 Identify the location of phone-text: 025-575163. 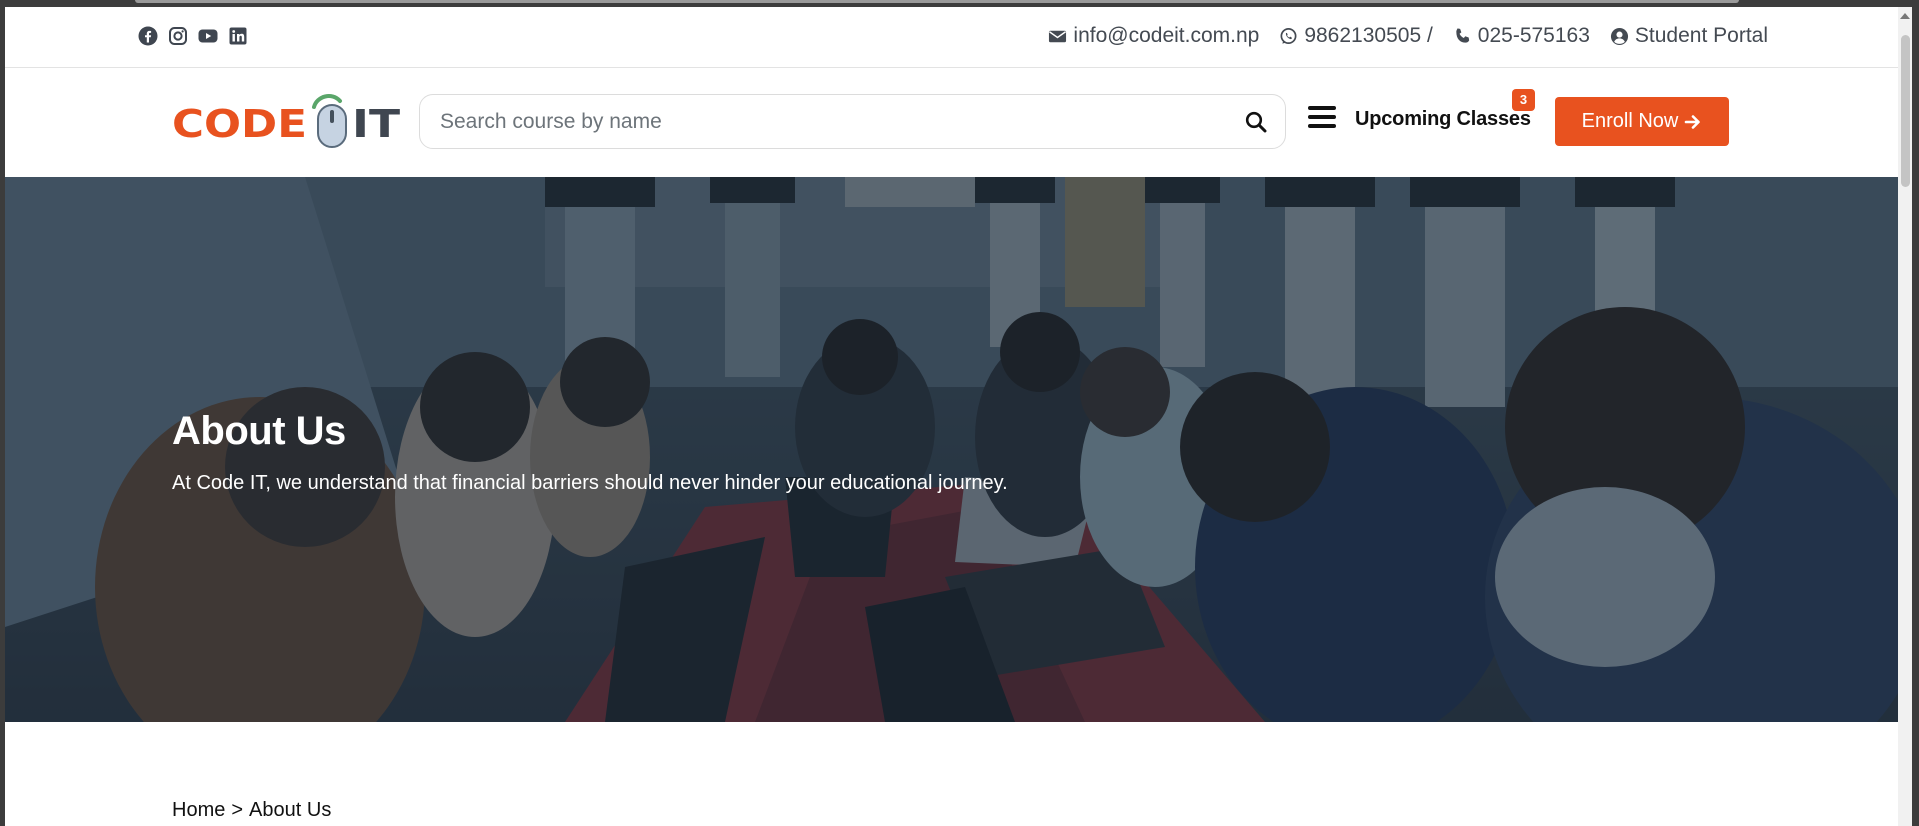
(1533, 35).